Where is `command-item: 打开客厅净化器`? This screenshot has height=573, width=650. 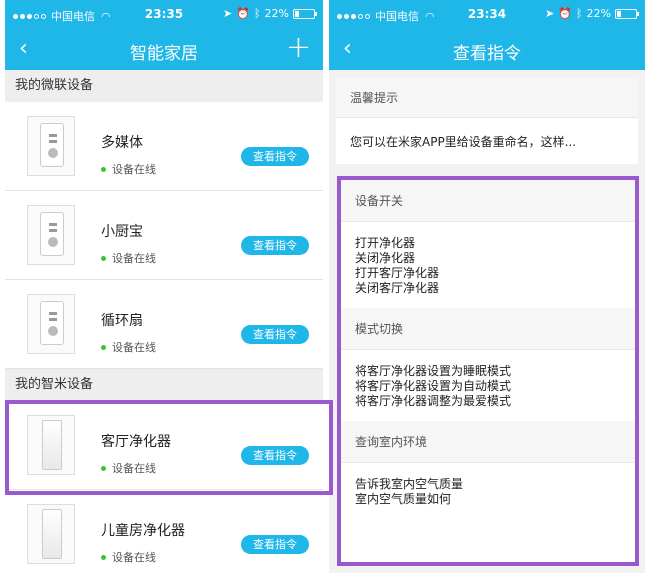
command-item: 打开客厅净化器 is located at coordinates (397, 273).